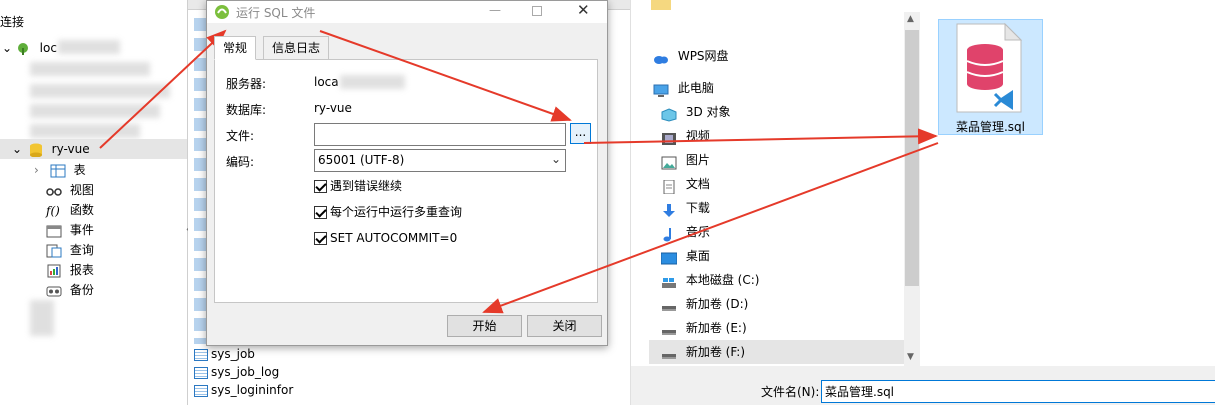 This screenshot has height=405, width=1215. I want to click on nav-item-wps-cloud: WPS网盘, so click(691, 56).